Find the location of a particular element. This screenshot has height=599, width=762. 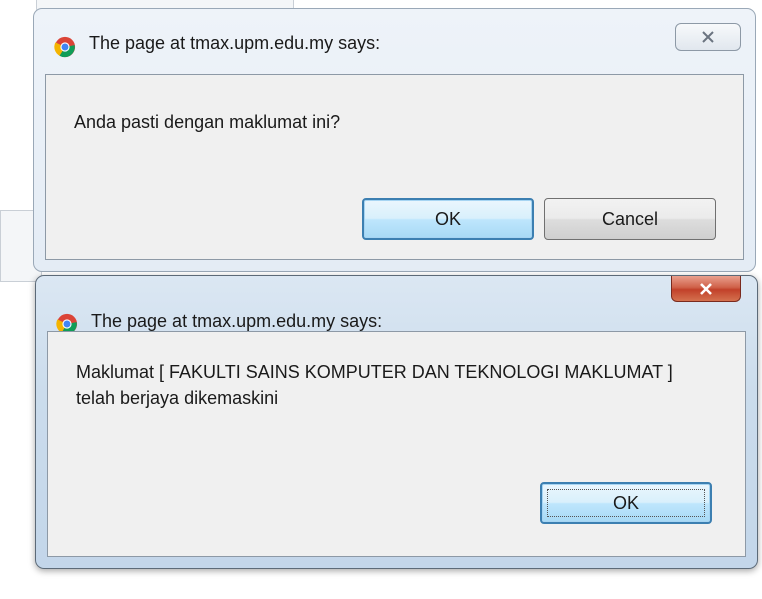

cancel-button: Cancel is located at coordinates (630, 219).